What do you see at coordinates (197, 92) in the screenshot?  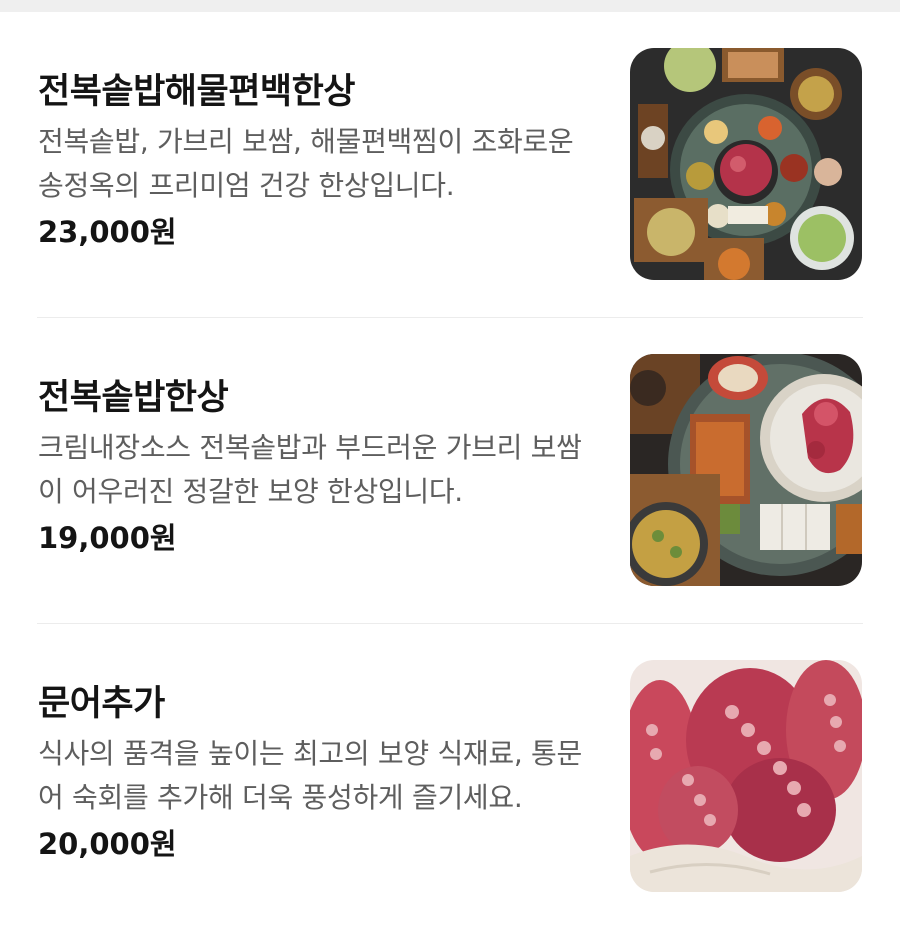 I see `menu-item-name: 전복솥밥해물편백한상` at bounding box center [197, 92].